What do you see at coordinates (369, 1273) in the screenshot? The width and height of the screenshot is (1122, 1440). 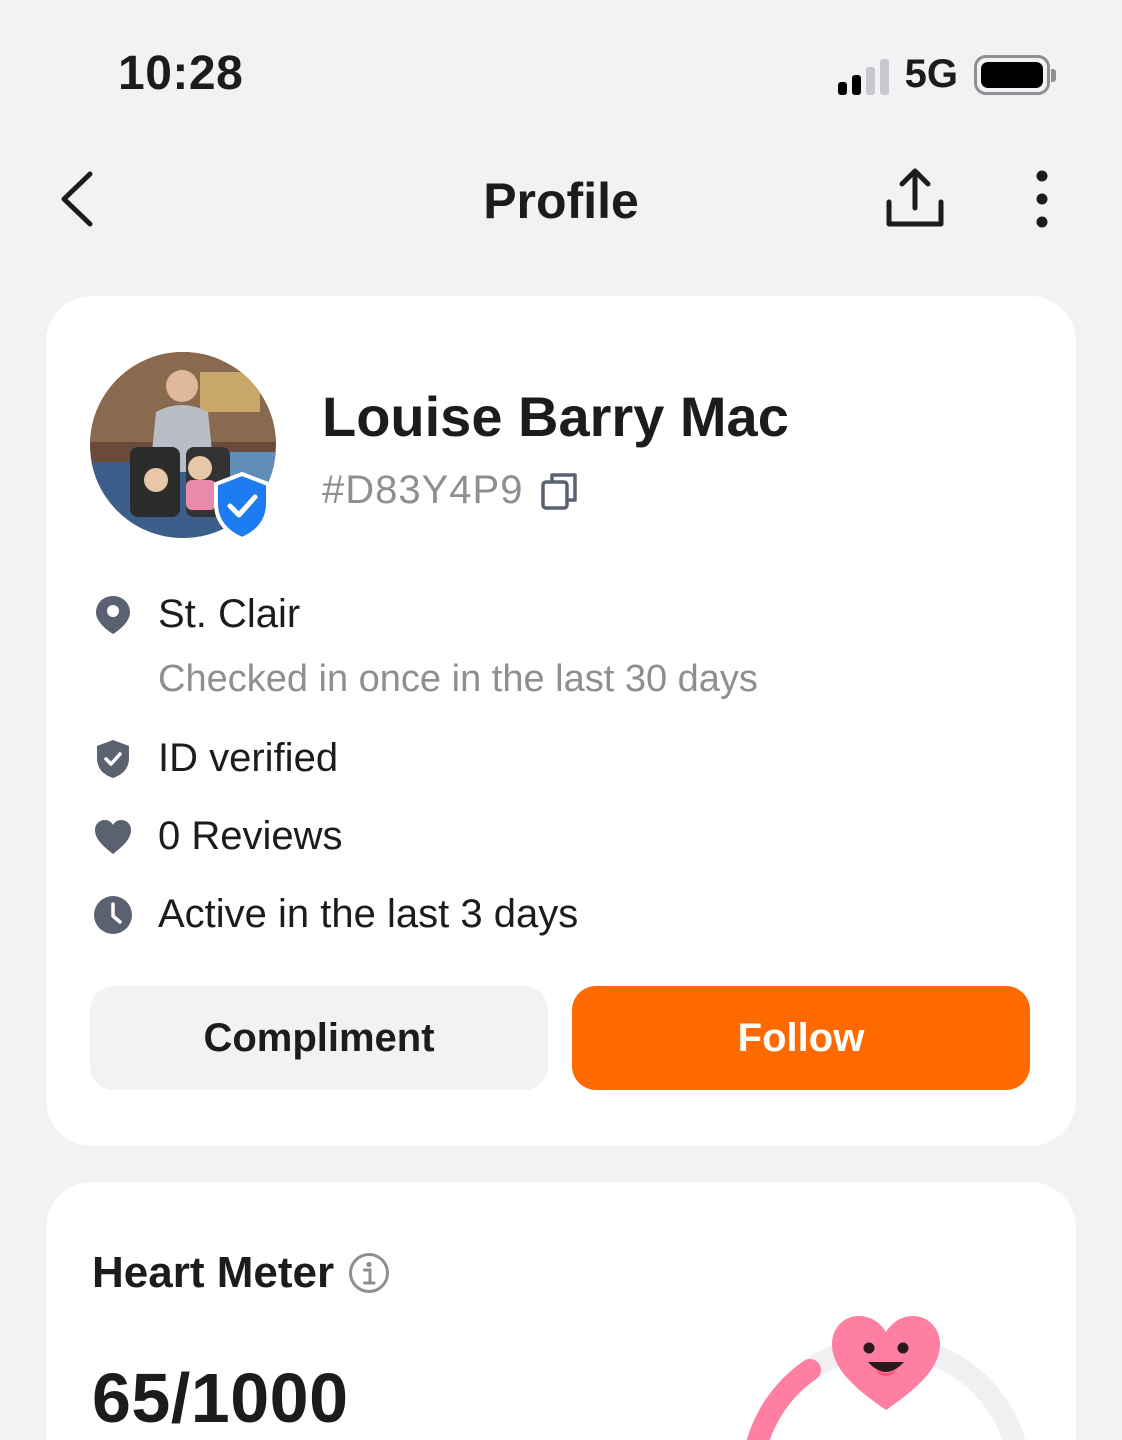 I see `info-icon` at bounding box center [369, 1273].